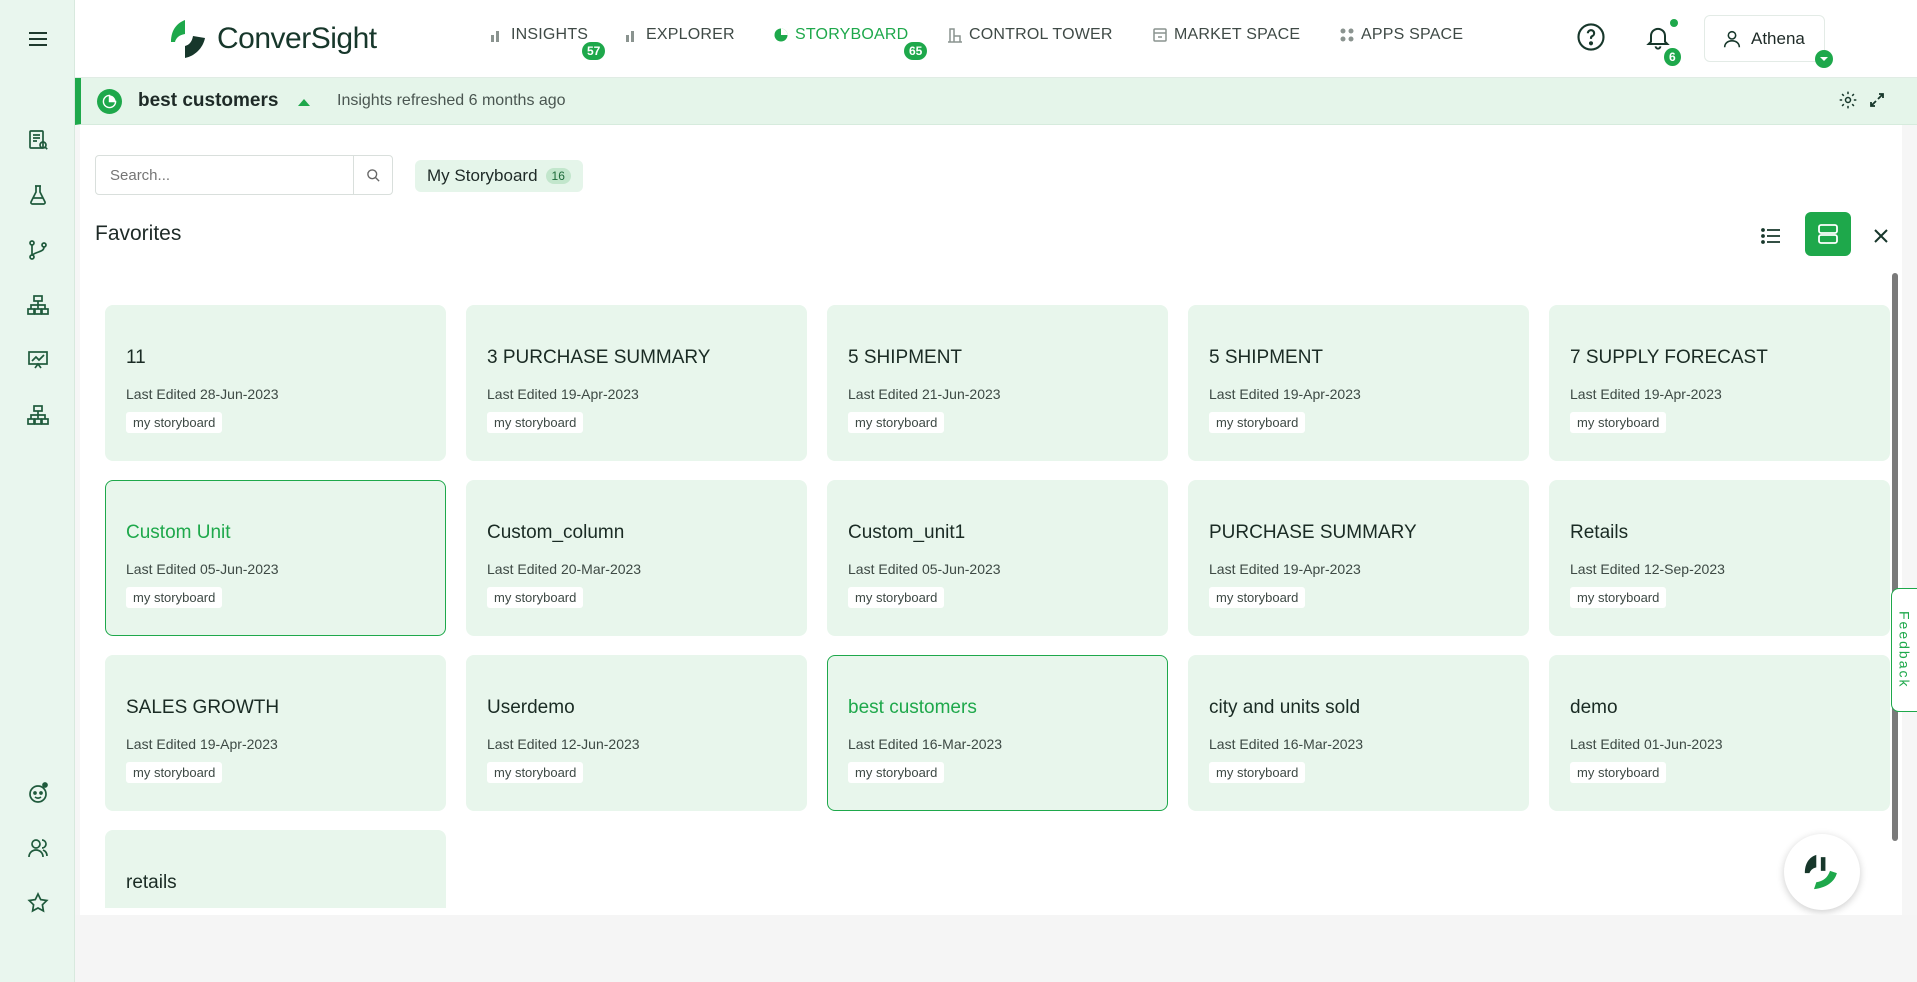 This screenshot has width=1917, height=982. Describe the element at coordinates (556, 532) in the screenshot. I see `card-title: Custom_column` at that location.